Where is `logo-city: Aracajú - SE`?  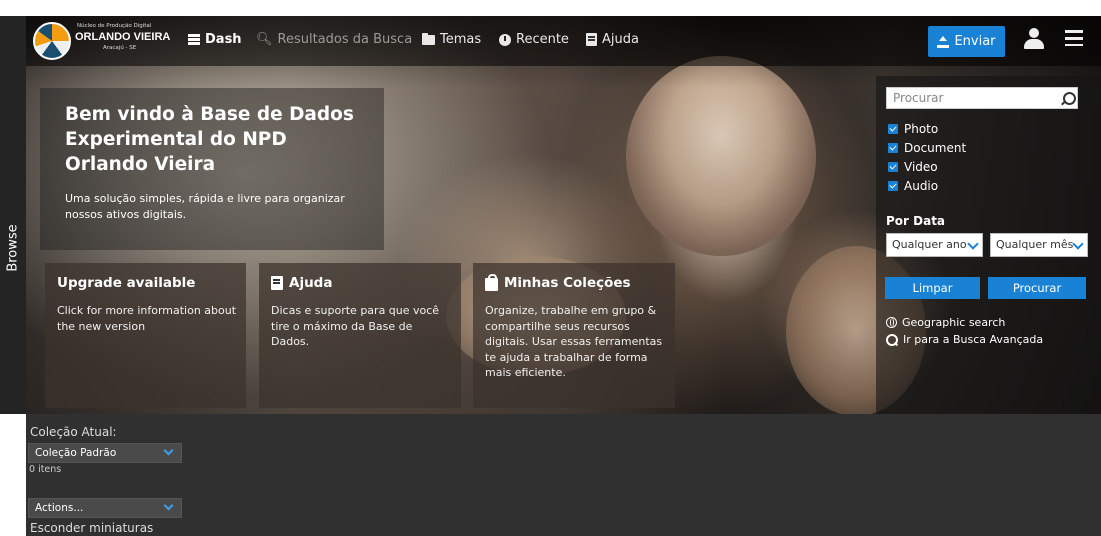
logo-city: Aracajú - SE is located at coordinates (120, 48).